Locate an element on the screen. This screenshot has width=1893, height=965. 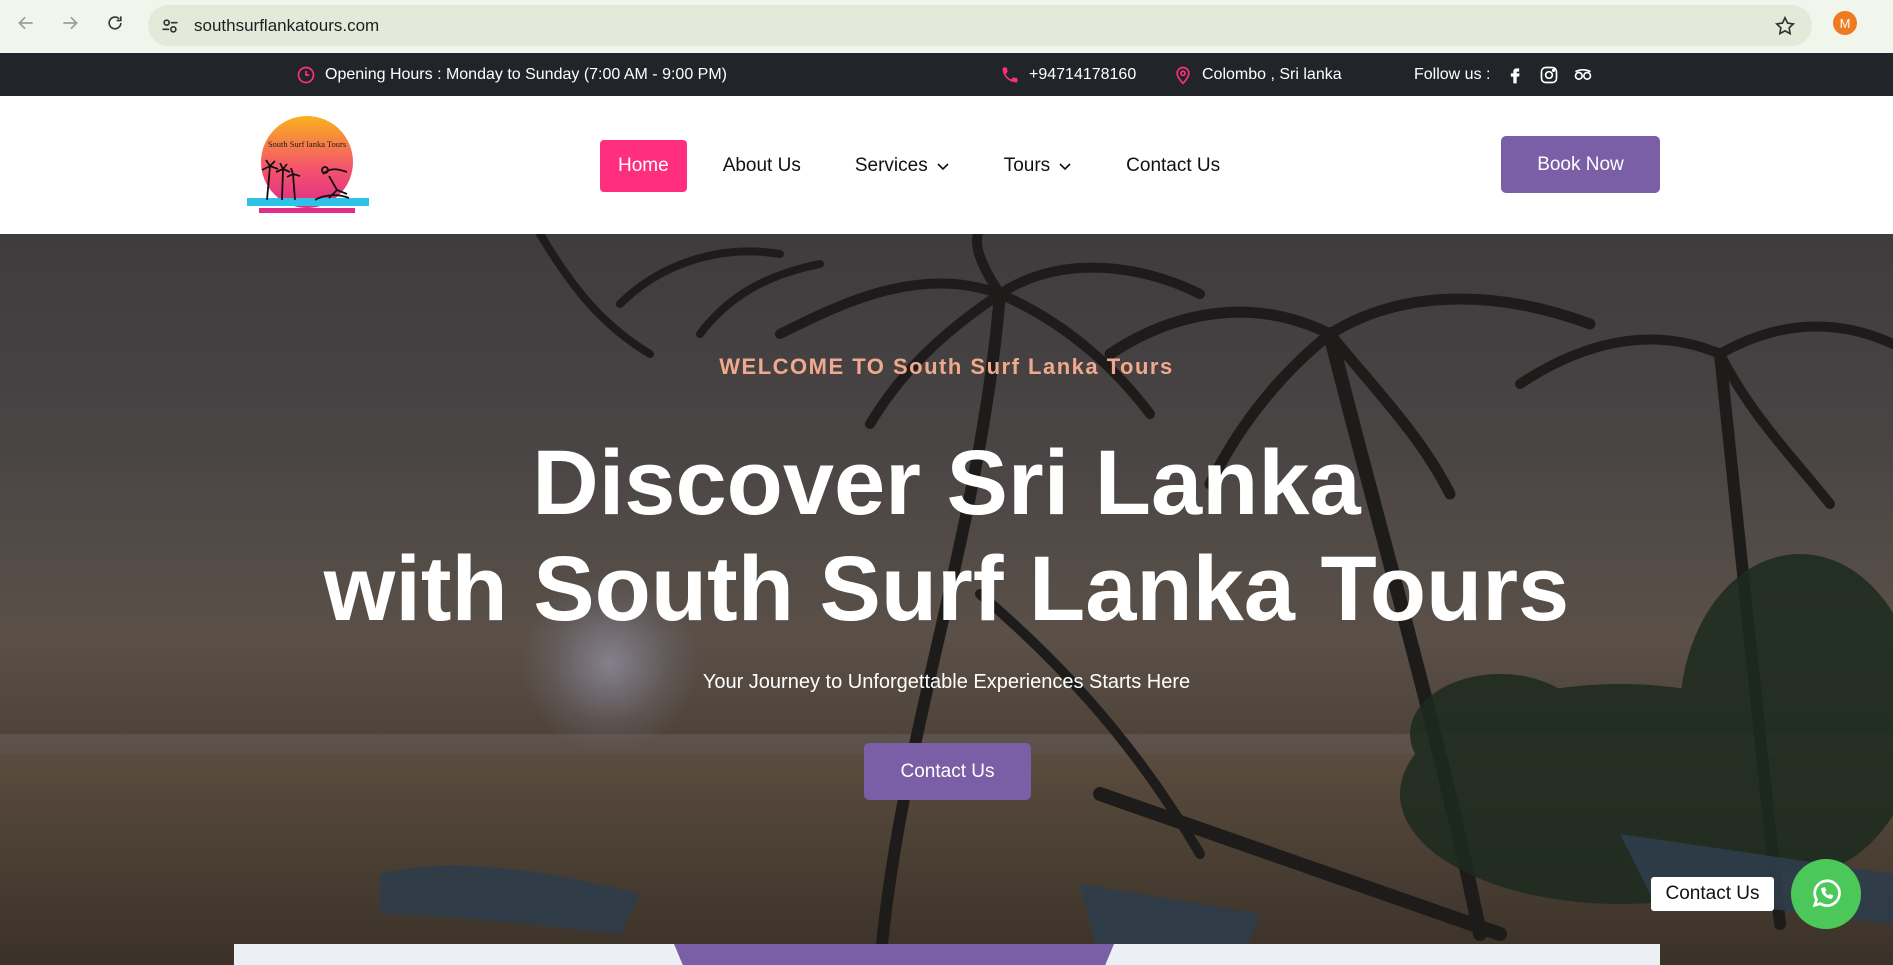
nav-tours: Tours is located at coordinates (1038, 166).